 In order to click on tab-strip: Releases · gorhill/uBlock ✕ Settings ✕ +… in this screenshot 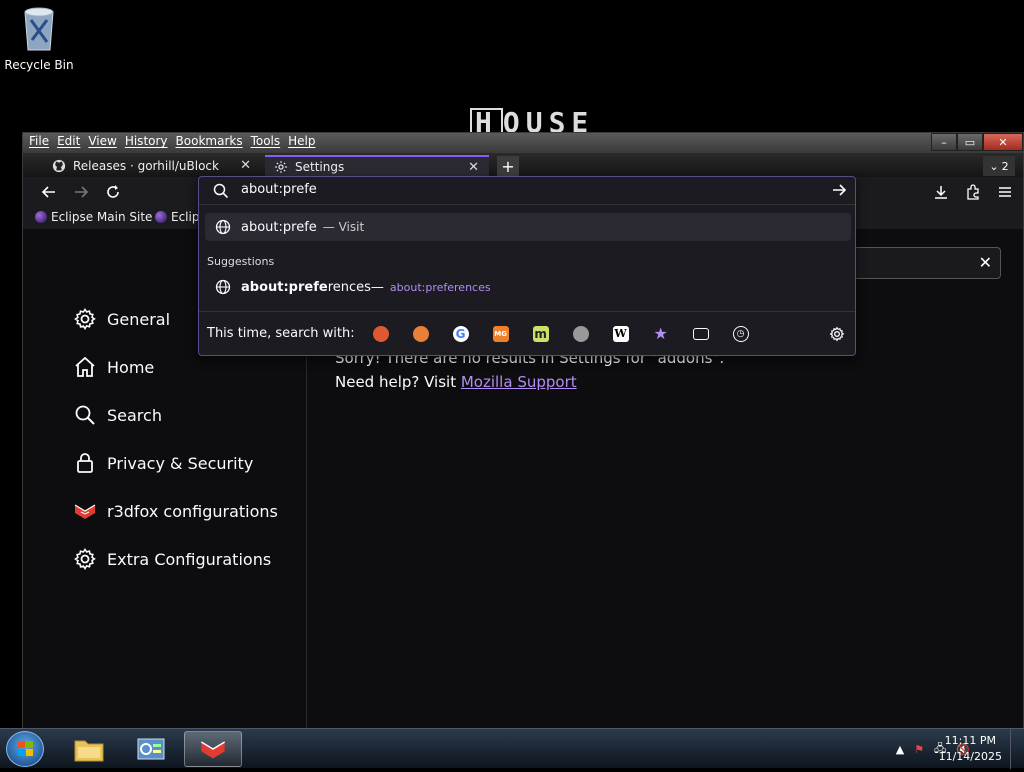, I will do `click(523, 165)`.